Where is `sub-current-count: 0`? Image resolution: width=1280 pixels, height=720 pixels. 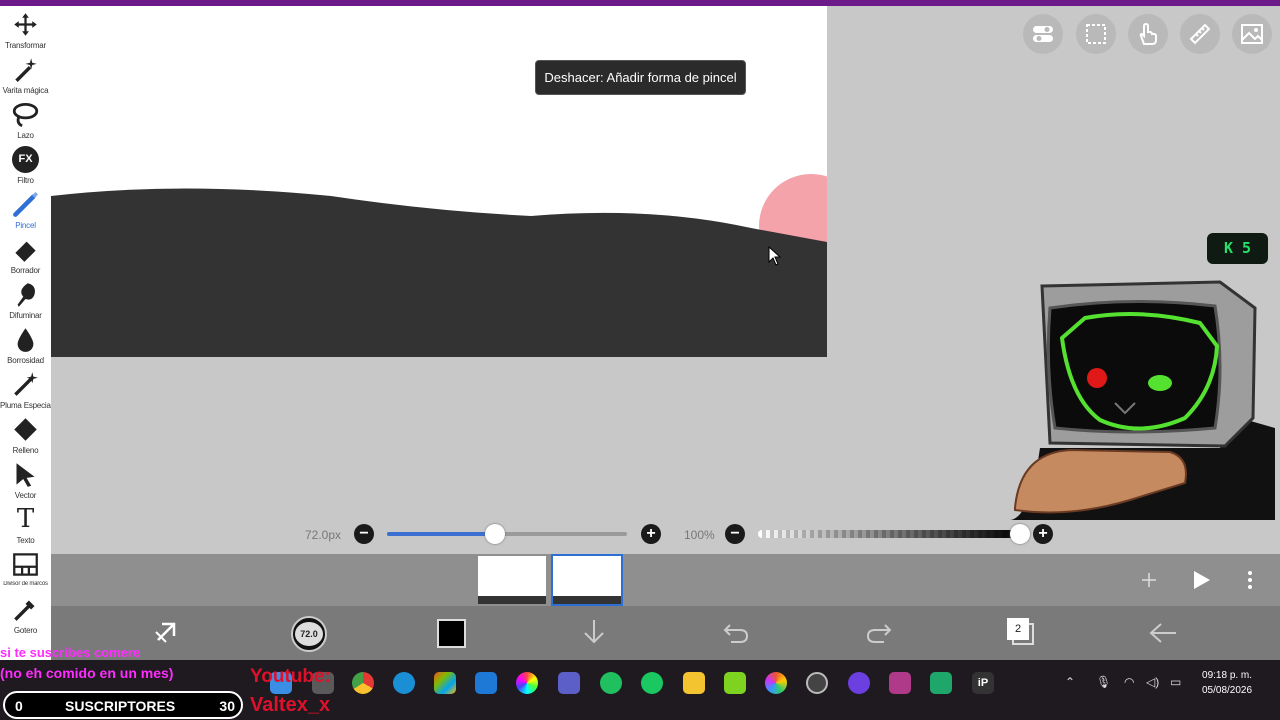 sub-current-count: 0 is located at coordinates (19, 706).